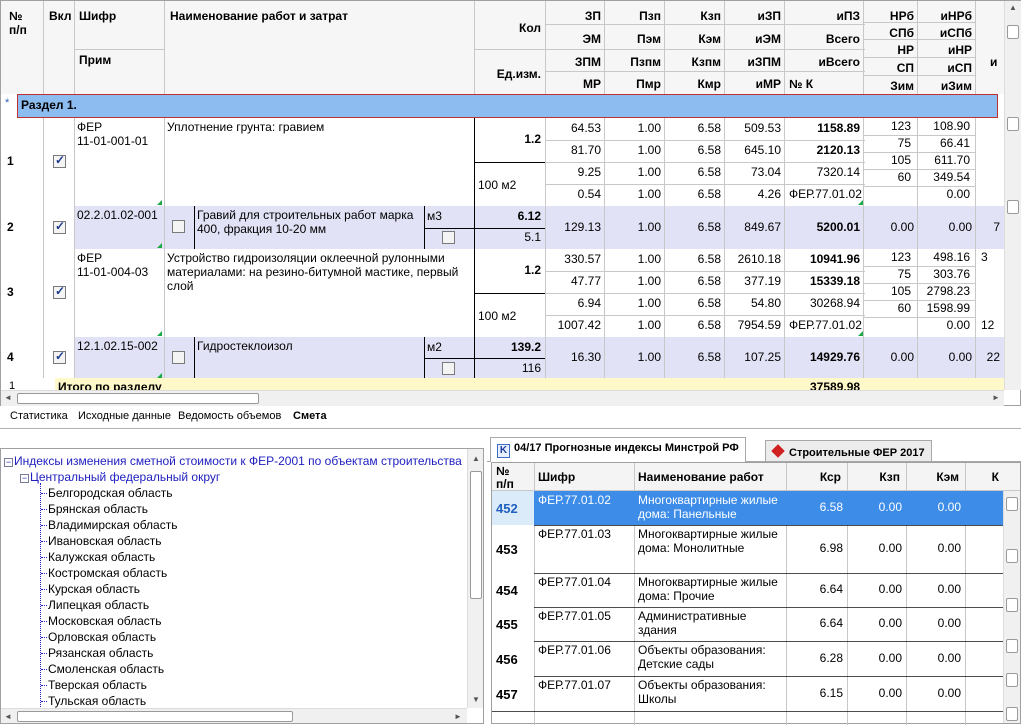 The height and width of the screenshot is (725, 1021). I want to click on scroll-thumb, so click(1013, 32).